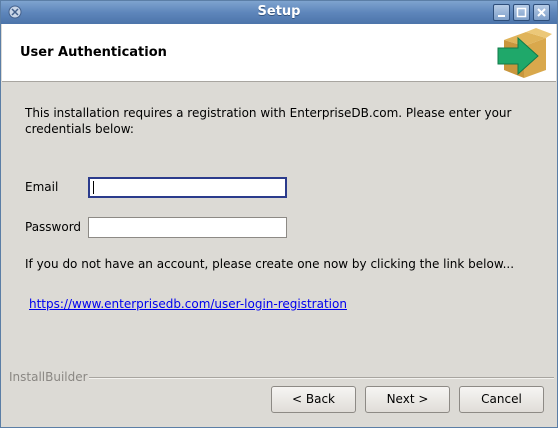 The width and height of the screenshot is (558, 428). I want to click on page-header: User Authentication, so click(279, 53).